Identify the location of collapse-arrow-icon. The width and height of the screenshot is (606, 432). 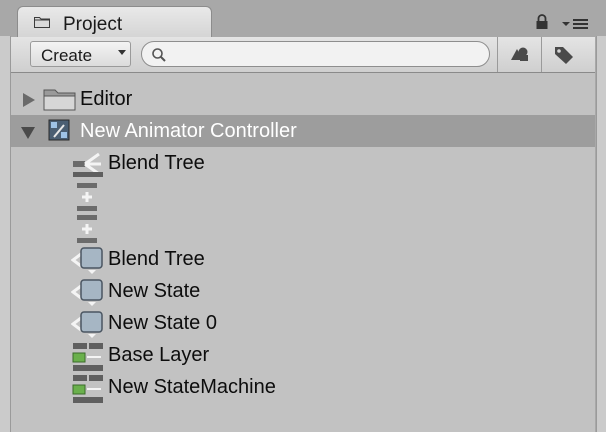
(28, 133).